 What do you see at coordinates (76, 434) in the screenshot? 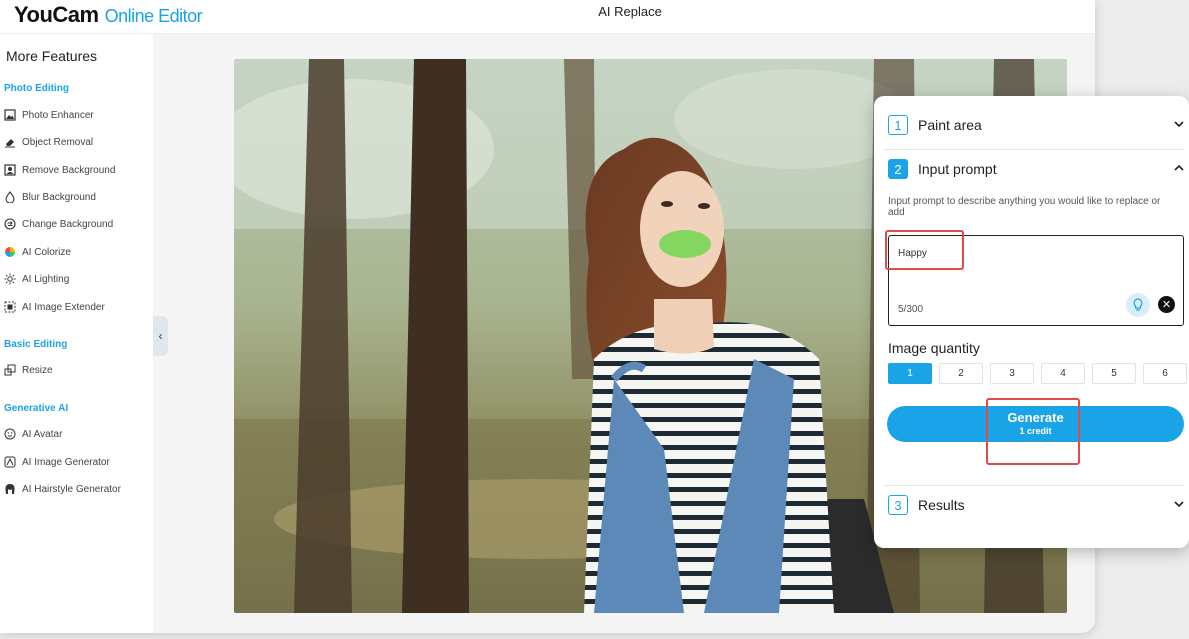
I see `sidebar-item-ai-avatar: AI Avatar` at bounding box center [76, 434].